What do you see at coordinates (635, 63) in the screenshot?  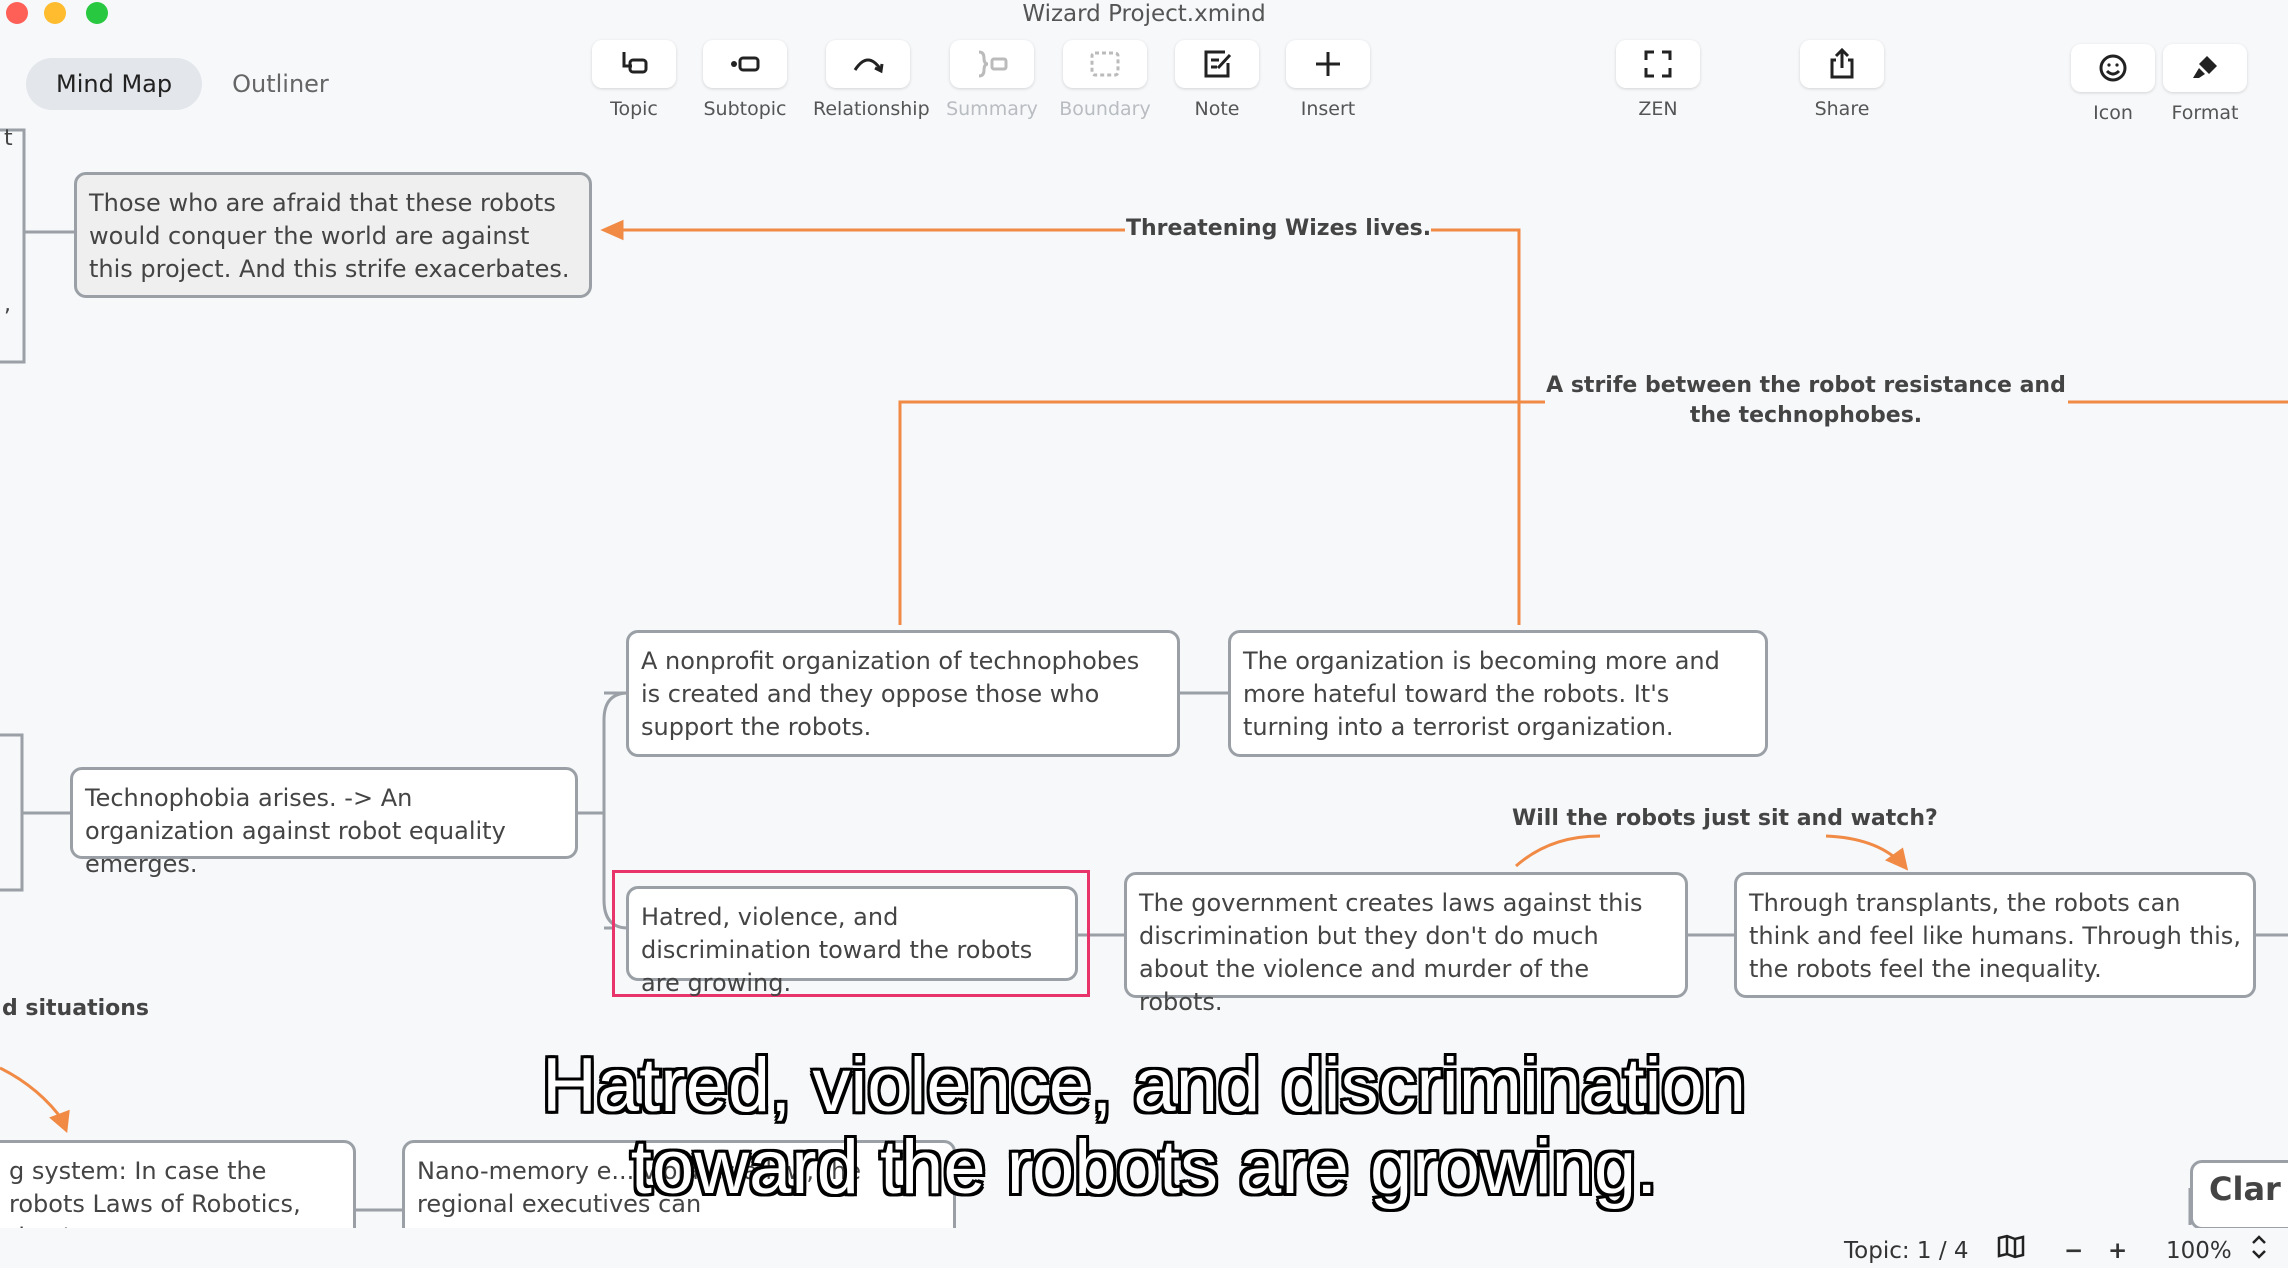 I see `topic-icon` at bounding box center [635, 63].